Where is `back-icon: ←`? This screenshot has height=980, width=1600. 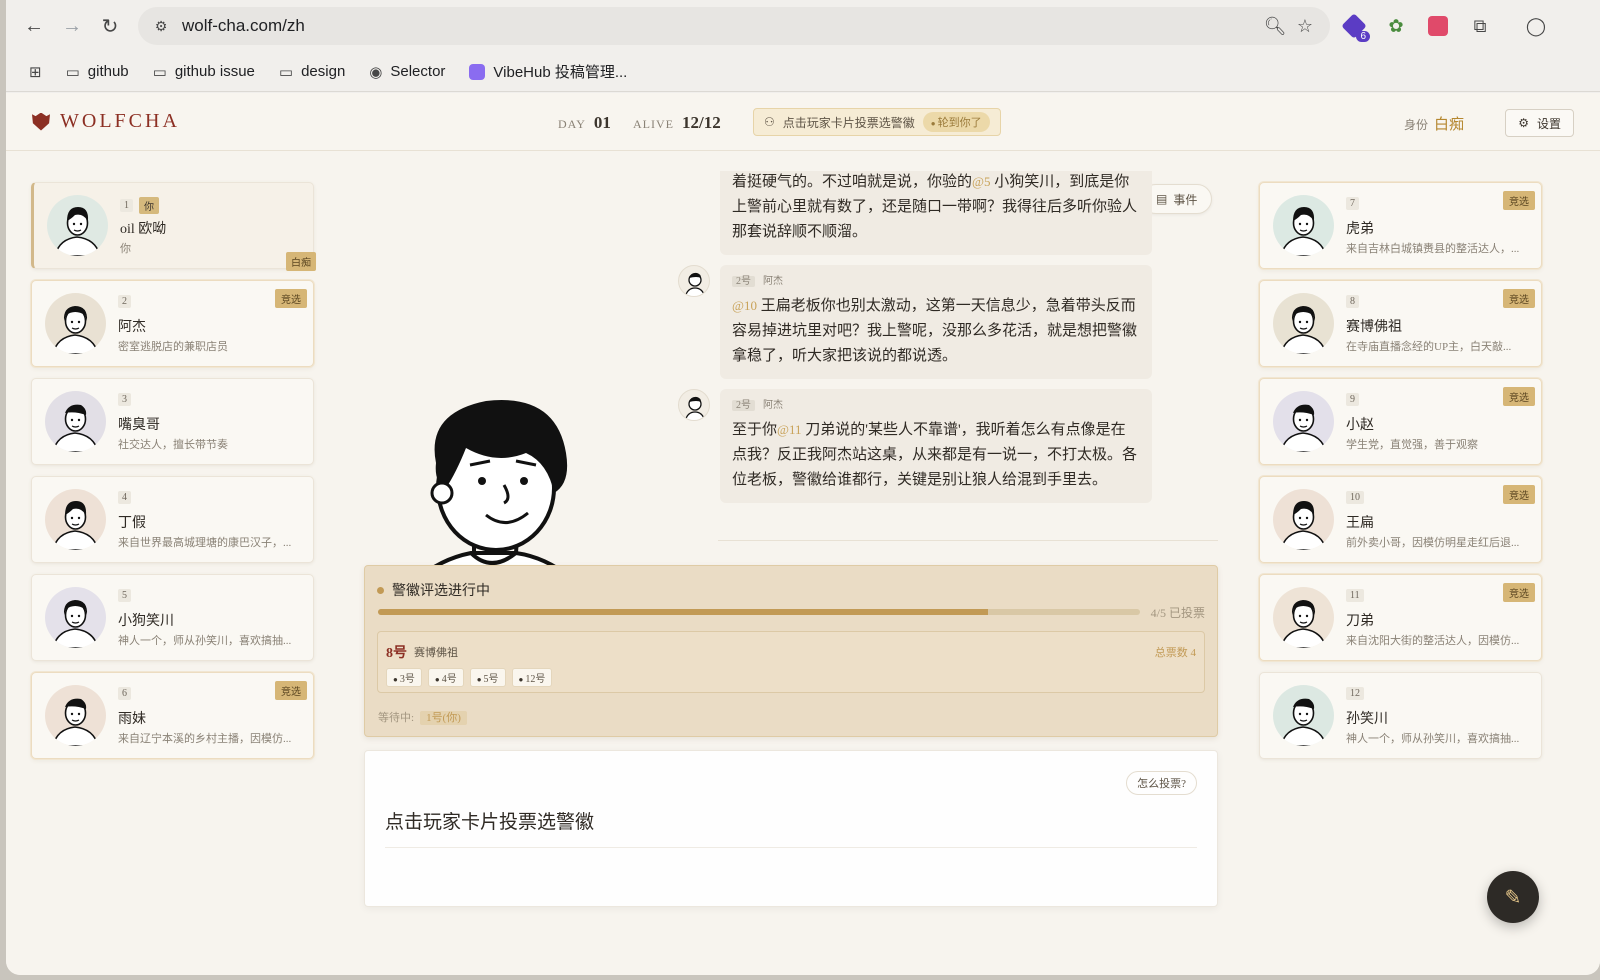
back-icon: ← is located at coordinates (34, 26).